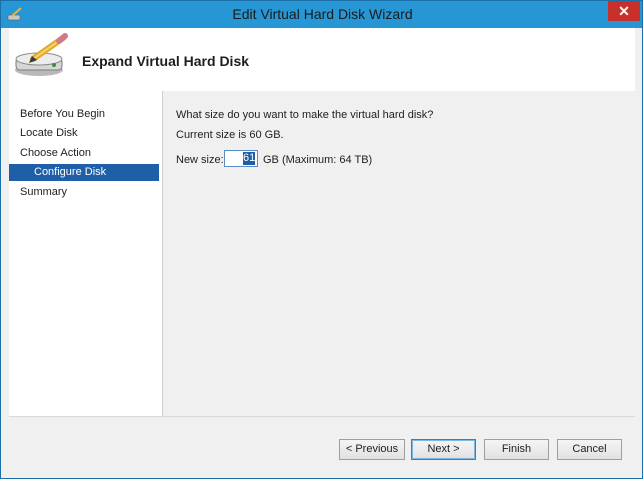 Image resolution: width=643 pixels, height=479 pixels. I want to click on title-bar: Edit Virtual Hard Disk Wizard ✕, so click(321, 14).